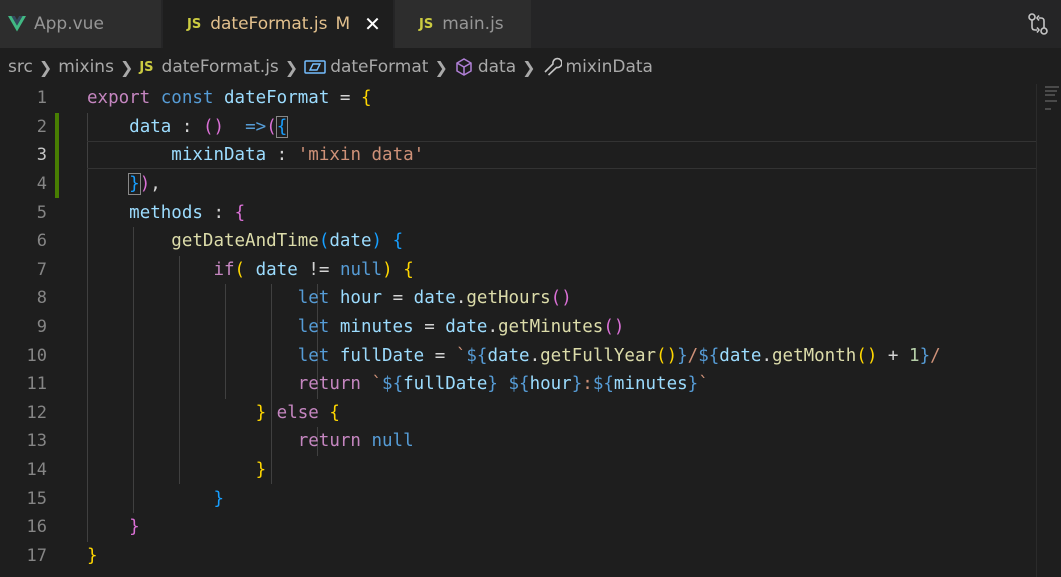 This screenshot has width=1061, height=577. Describe the element at coordinates (497, 67) in the screenshot. I see `breadcrumb-item-data: data` at that location.